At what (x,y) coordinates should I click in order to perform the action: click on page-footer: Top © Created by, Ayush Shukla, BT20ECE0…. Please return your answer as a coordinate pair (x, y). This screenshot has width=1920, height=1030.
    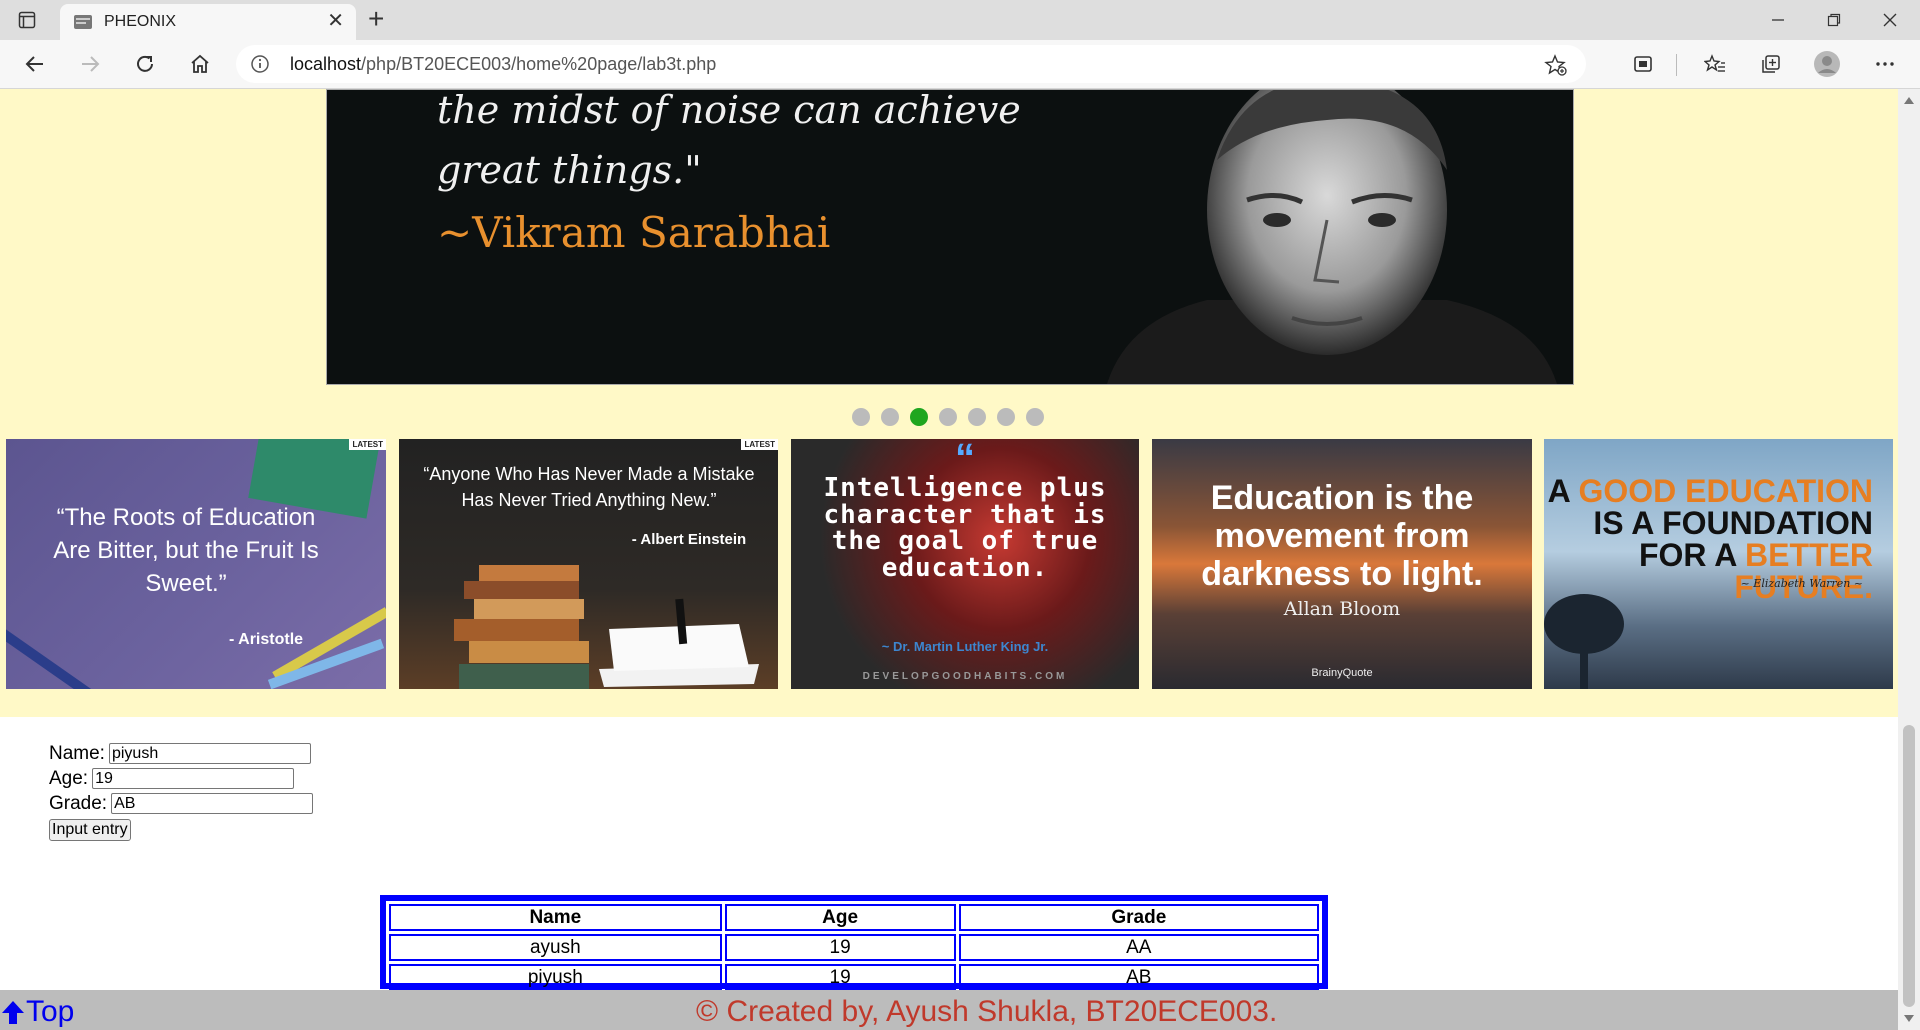
    Looking at the image, I should click on (949, 1010).